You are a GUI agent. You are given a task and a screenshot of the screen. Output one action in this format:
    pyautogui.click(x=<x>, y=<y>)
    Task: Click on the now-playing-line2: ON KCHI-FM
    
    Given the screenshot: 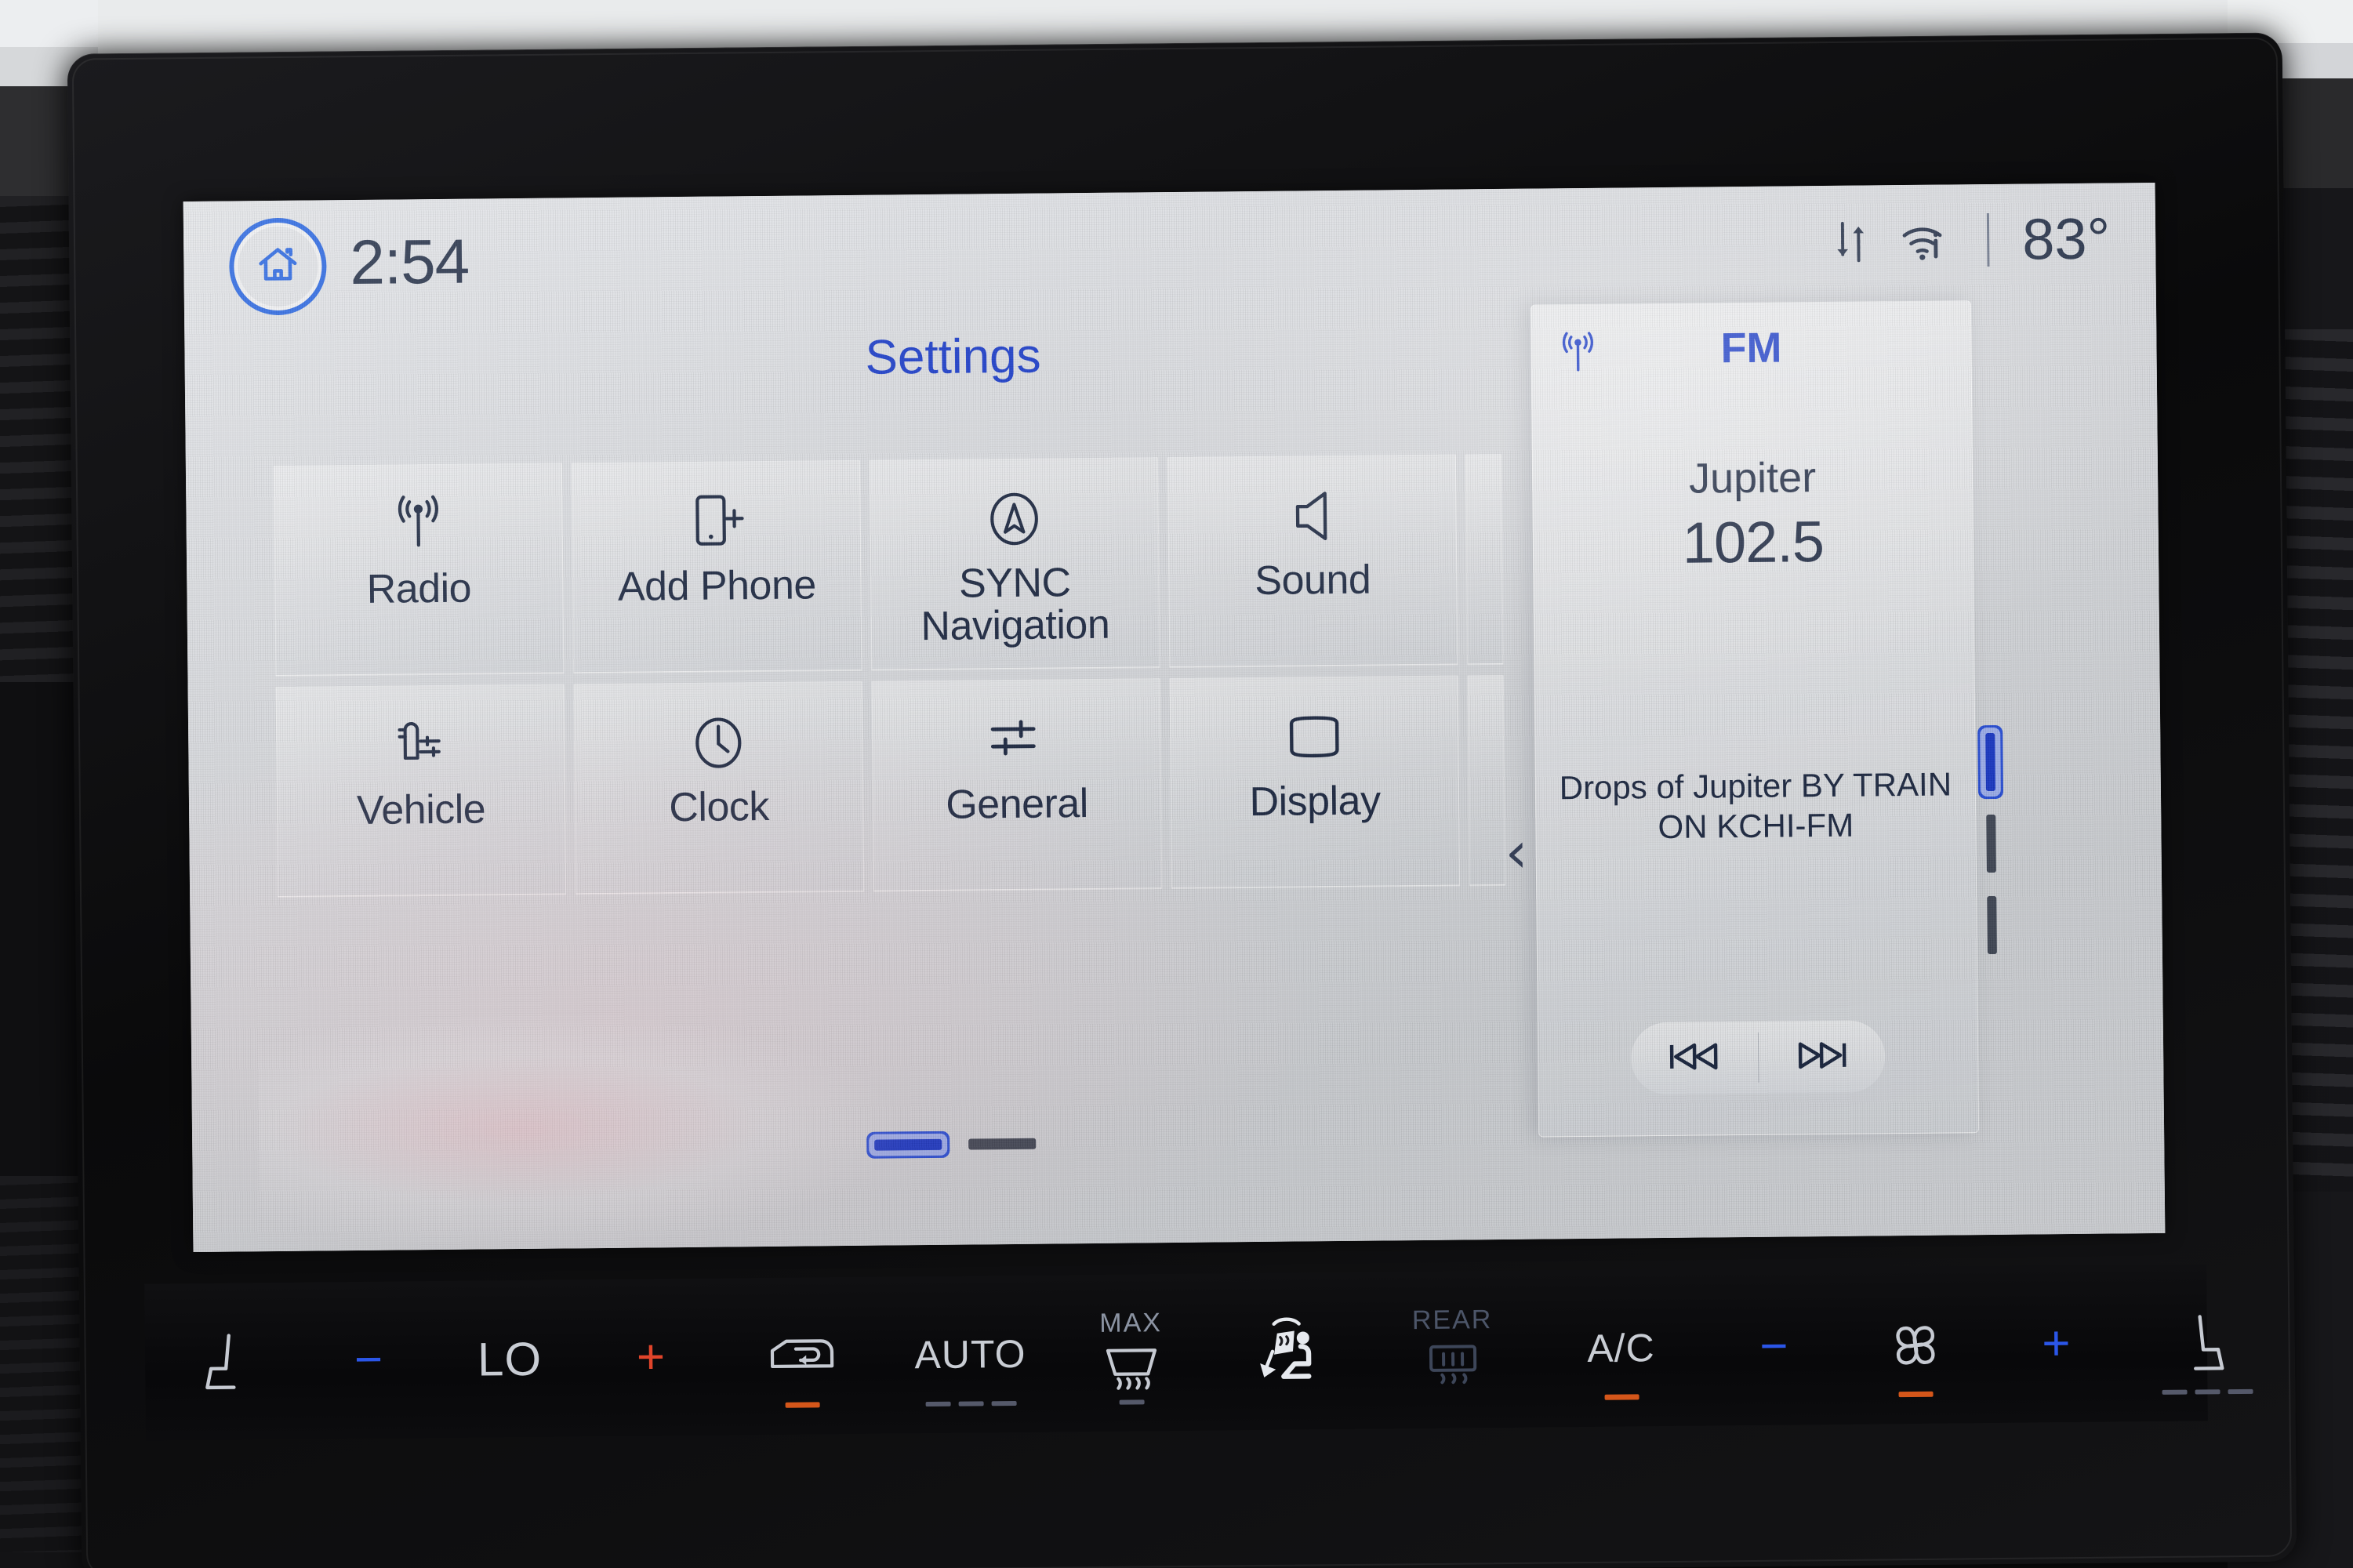 What is the action you would take?
    pyautogui.click(x=1756, y=826)
    